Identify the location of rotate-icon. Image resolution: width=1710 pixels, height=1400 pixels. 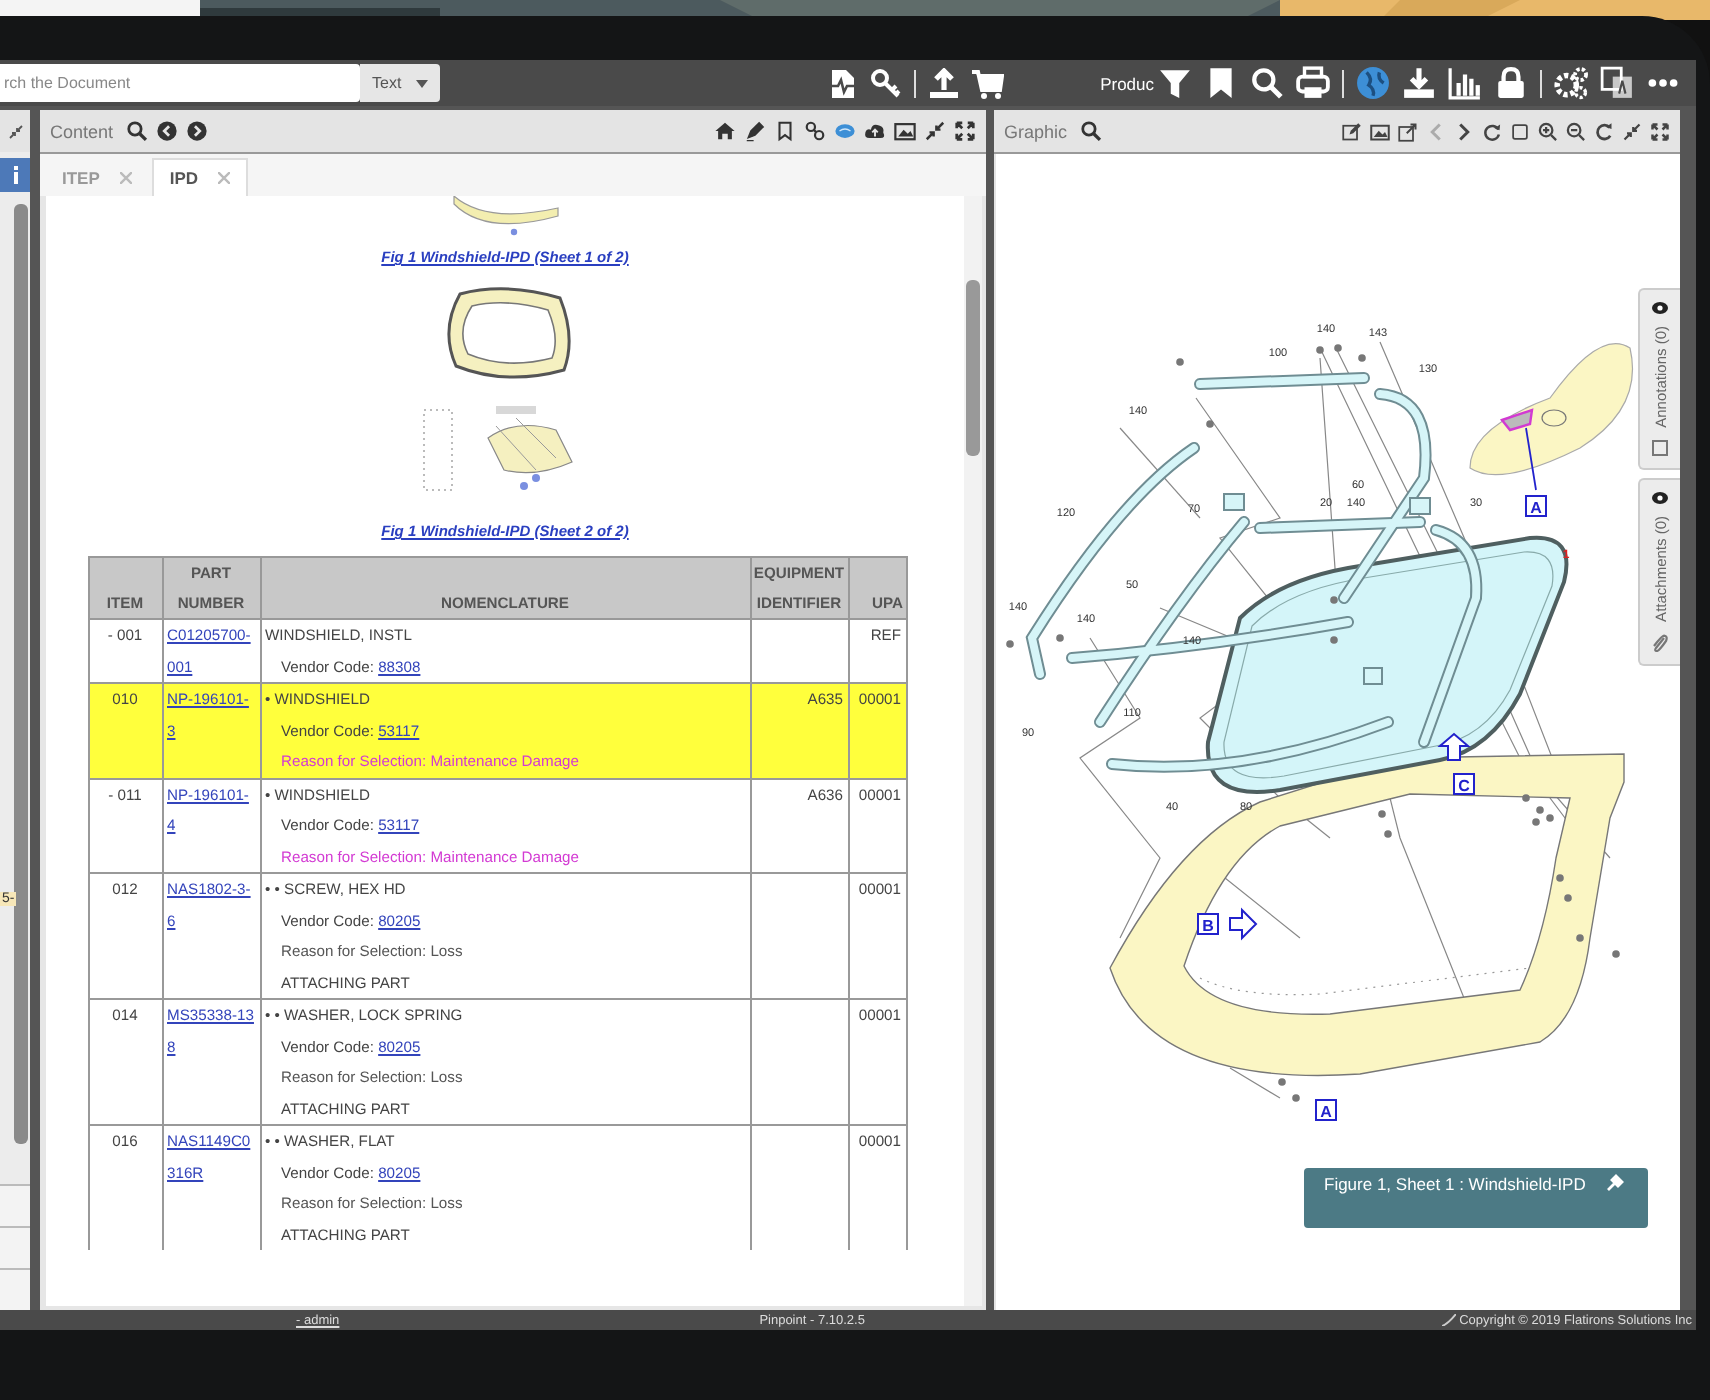
(1604, 131).